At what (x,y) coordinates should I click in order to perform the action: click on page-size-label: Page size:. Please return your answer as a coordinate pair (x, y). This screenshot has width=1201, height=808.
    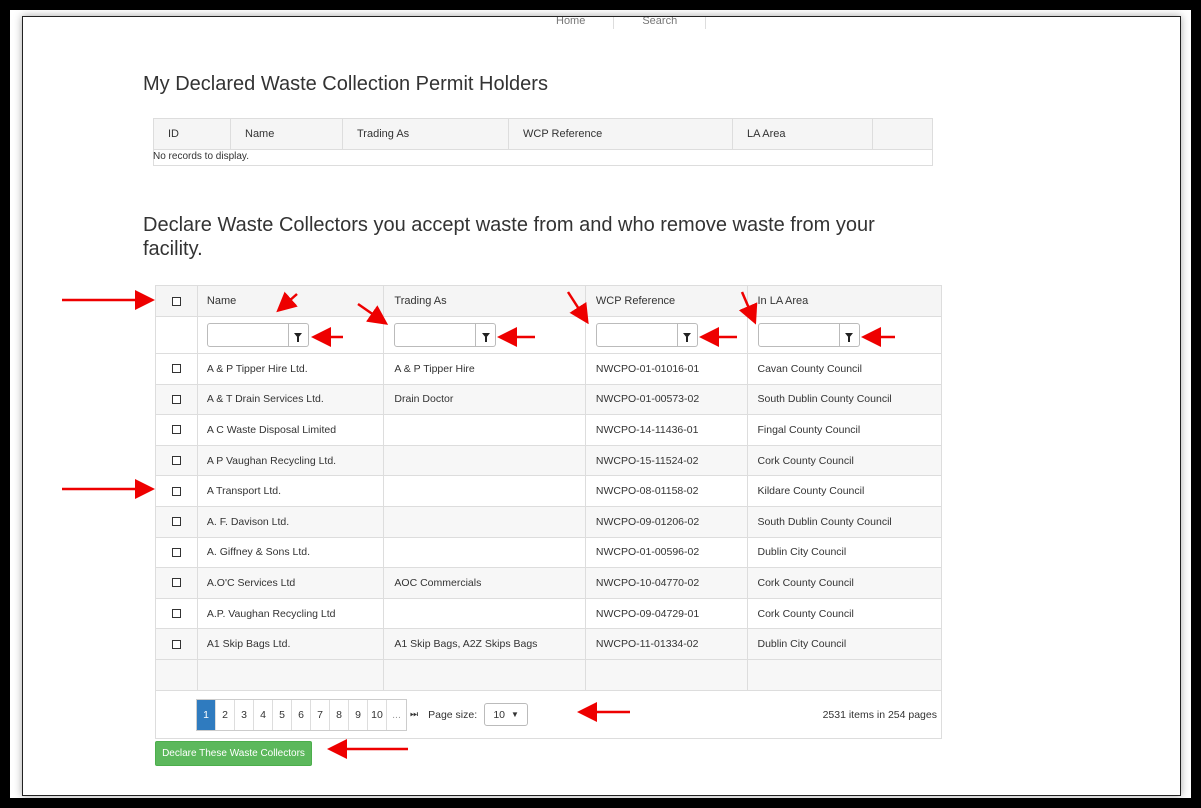
    Looking at the image, I should click on (453, 714).